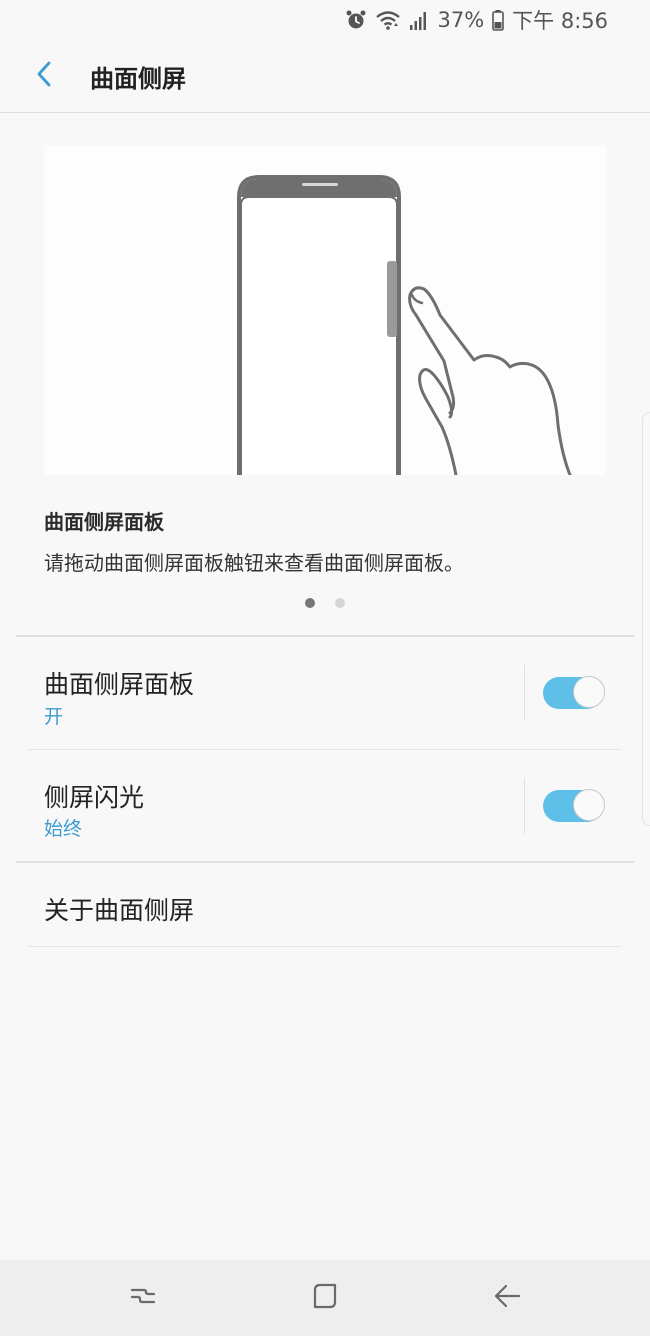  What do you see at coordinates (325, 904) in the screenshot?
I see `about-edge-screen-row: 关于曲面侧屏` at bounding box center [325, 904].